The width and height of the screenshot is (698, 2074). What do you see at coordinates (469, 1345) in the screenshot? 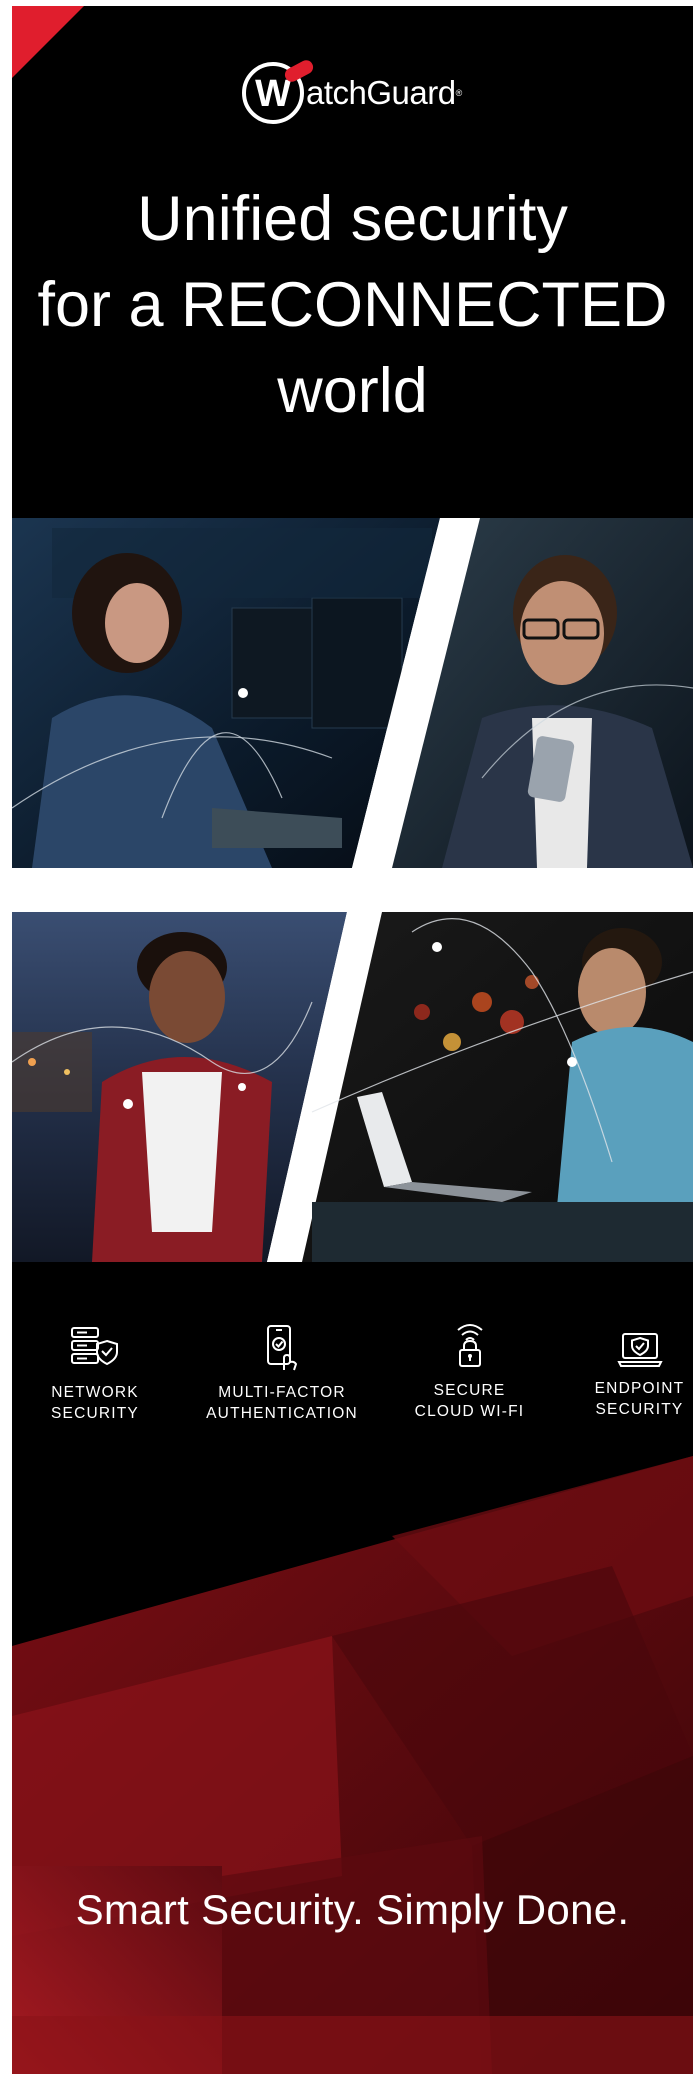
I see `secure-wifi-icon` at bounding box center [469, 1345].